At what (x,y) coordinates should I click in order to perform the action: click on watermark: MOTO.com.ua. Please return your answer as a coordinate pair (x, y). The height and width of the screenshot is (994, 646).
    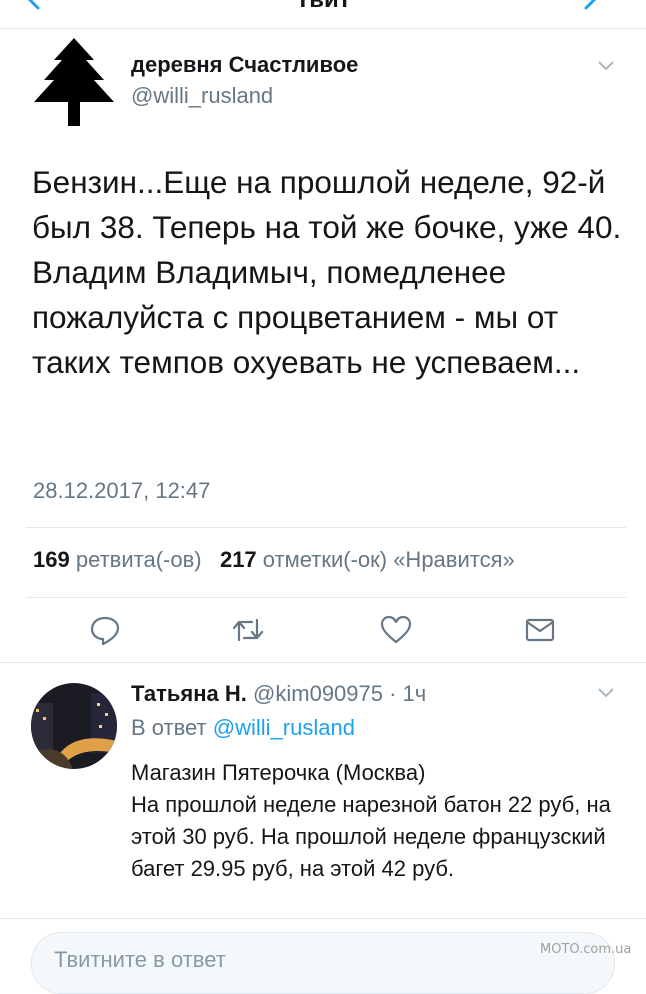
    Looking at the image, I should click on (586, 949).